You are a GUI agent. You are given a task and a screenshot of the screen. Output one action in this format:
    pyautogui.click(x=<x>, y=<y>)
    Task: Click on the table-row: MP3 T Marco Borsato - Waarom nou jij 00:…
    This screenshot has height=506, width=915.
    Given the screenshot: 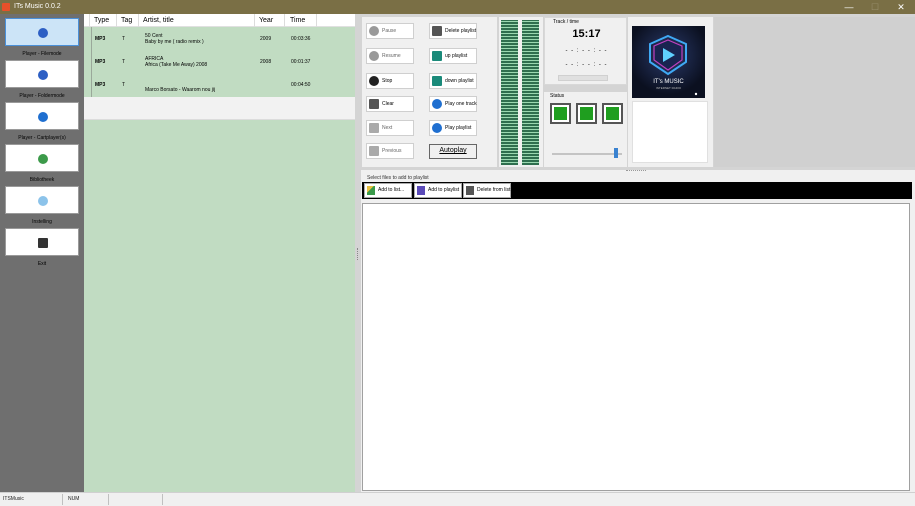 What is the action you would take?
    pyautogui.click(x=219, y=84)
    